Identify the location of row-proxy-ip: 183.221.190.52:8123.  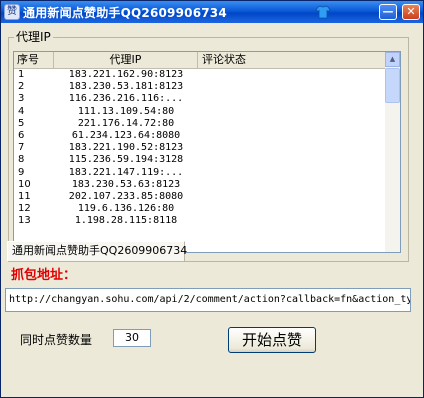
(126, 148).